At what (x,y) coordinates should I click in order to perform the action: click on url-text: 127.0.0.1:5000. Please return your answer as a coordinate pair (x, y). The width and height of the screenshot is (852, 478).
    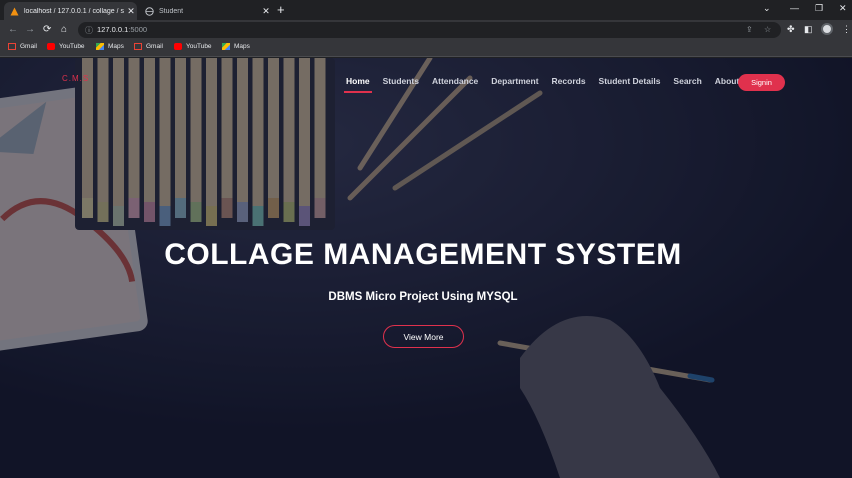
    Looking at the image, I should click on (122, 29).